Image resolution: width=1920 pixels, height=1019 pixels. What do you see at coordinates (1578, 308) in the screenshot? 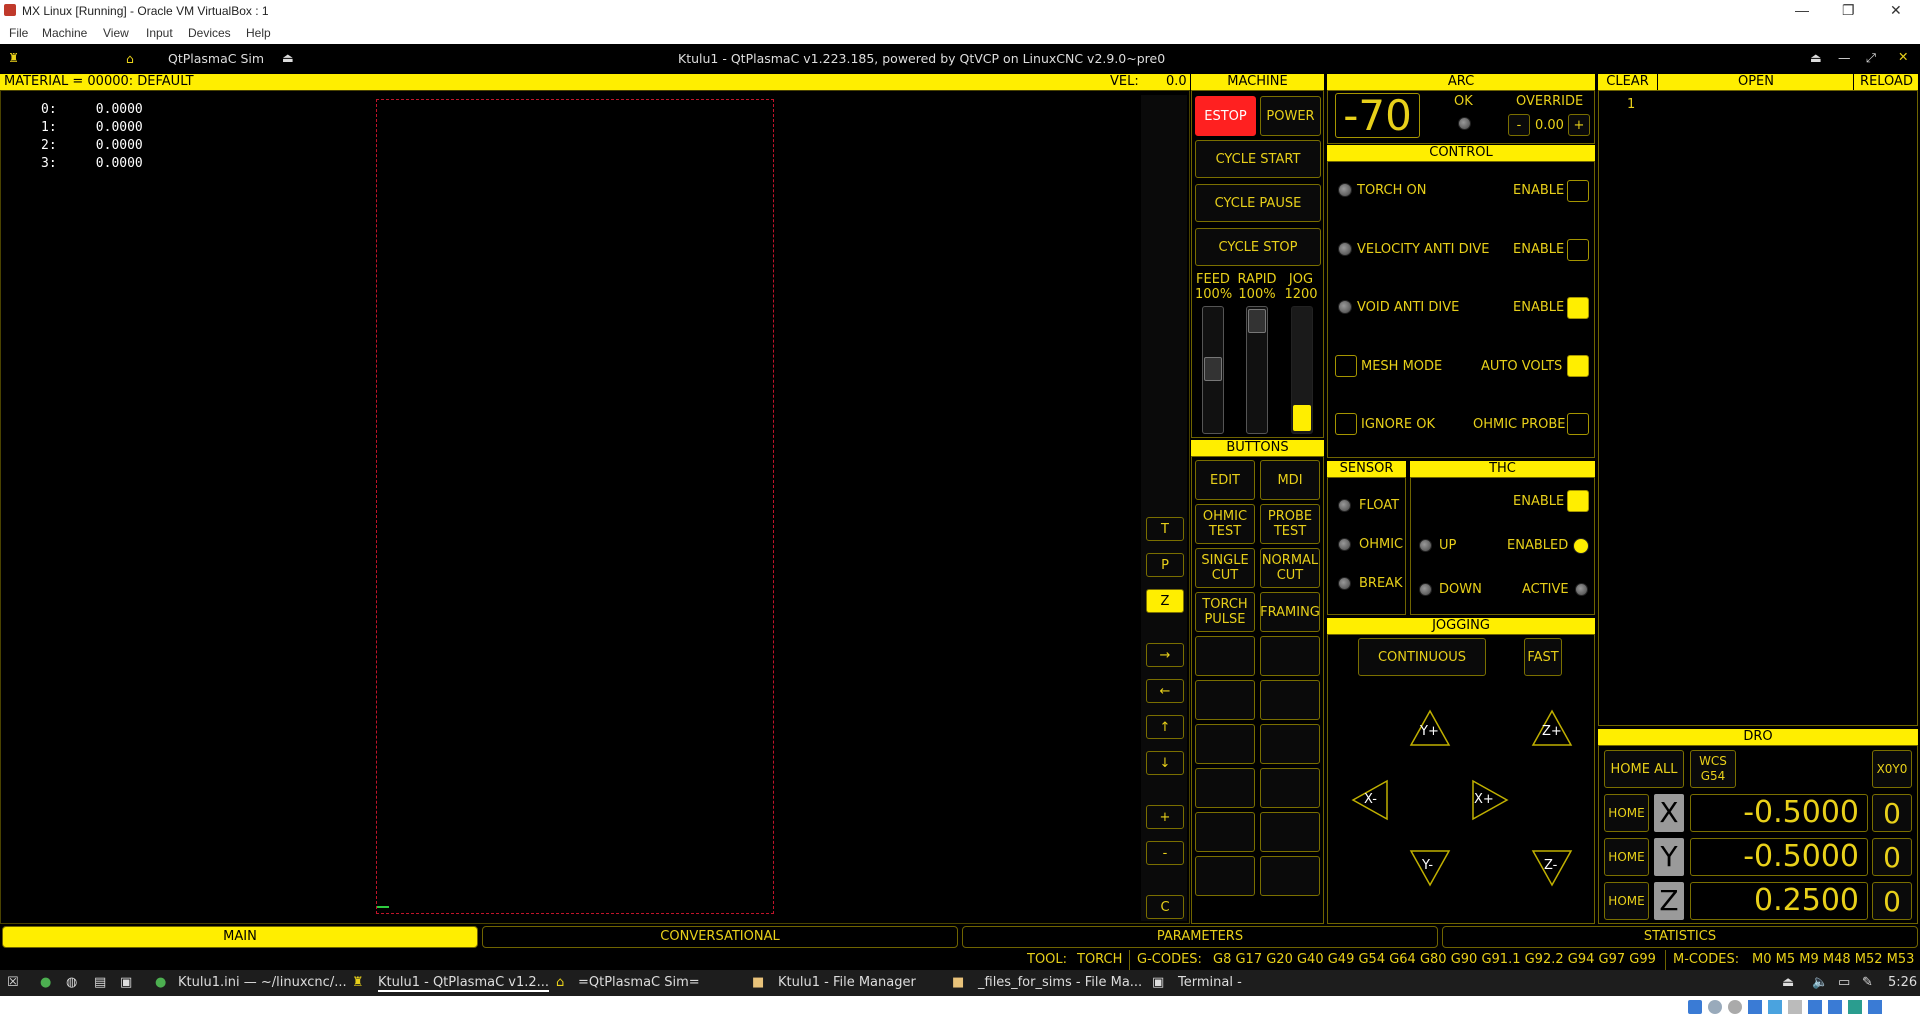
I see `void-enable-checkbox` at bounding box center [1578, 308].